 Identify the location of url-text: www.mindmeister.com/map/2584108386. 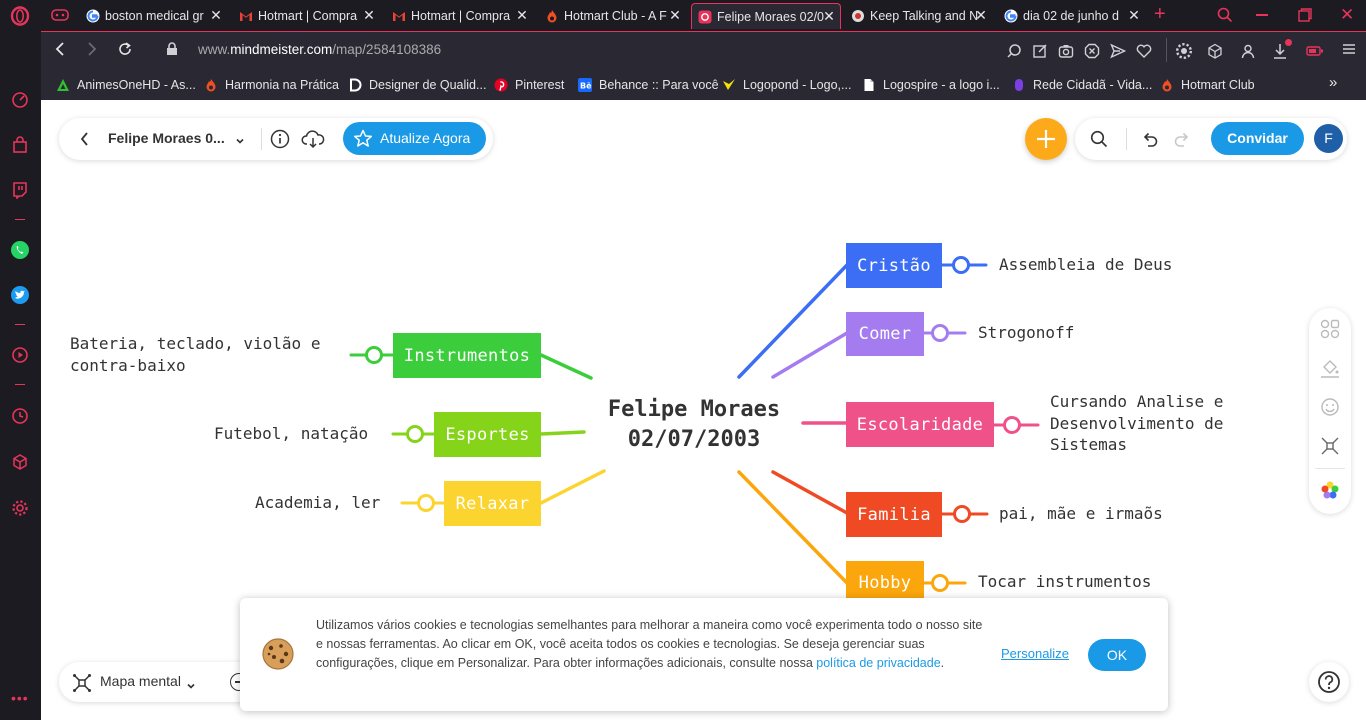
(319, 49).